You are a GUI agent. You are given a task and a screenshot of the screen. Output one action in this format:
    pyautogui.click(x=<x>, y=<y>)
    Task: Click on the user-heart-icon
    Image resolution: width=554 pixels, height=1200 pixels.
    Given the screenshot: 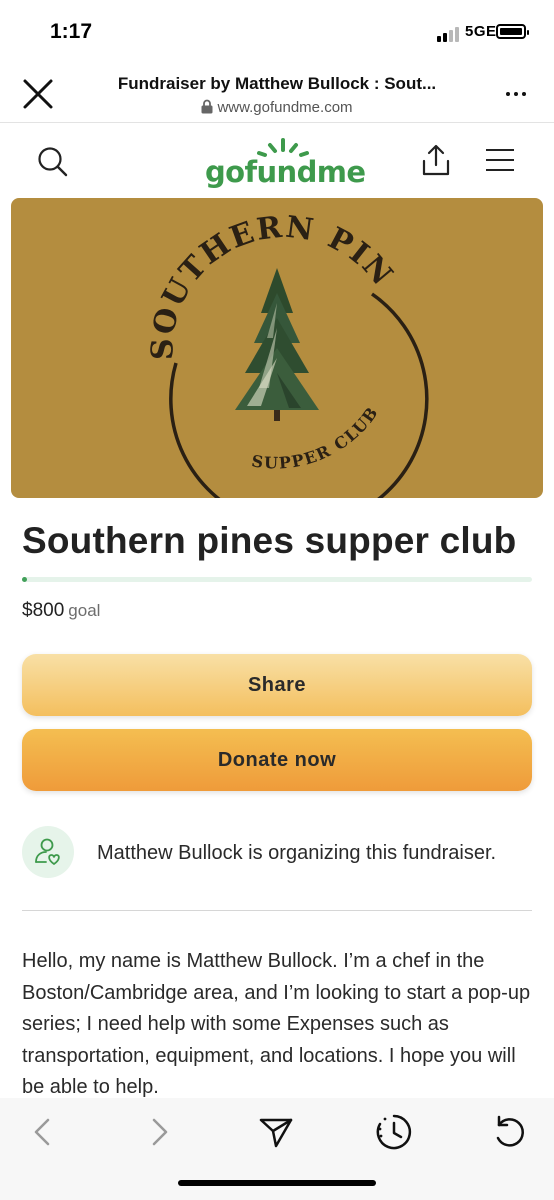 What is the action you would take?
    pyautogui.click(x=47, y=851)
    